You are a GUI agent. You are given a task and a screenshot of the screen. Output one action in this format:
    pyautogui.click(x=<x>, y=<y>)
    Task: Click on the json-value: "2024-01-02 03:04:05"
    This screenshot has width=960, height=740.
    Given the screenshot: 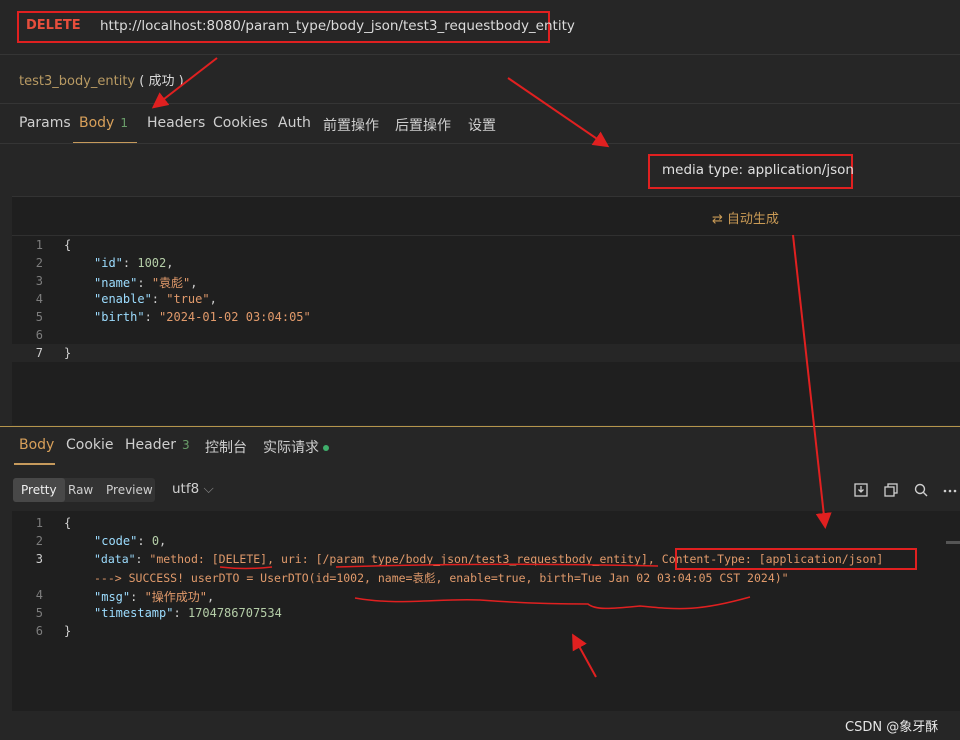 What is the action you would take?
    pyautogui.click(x=235, y=317)
    